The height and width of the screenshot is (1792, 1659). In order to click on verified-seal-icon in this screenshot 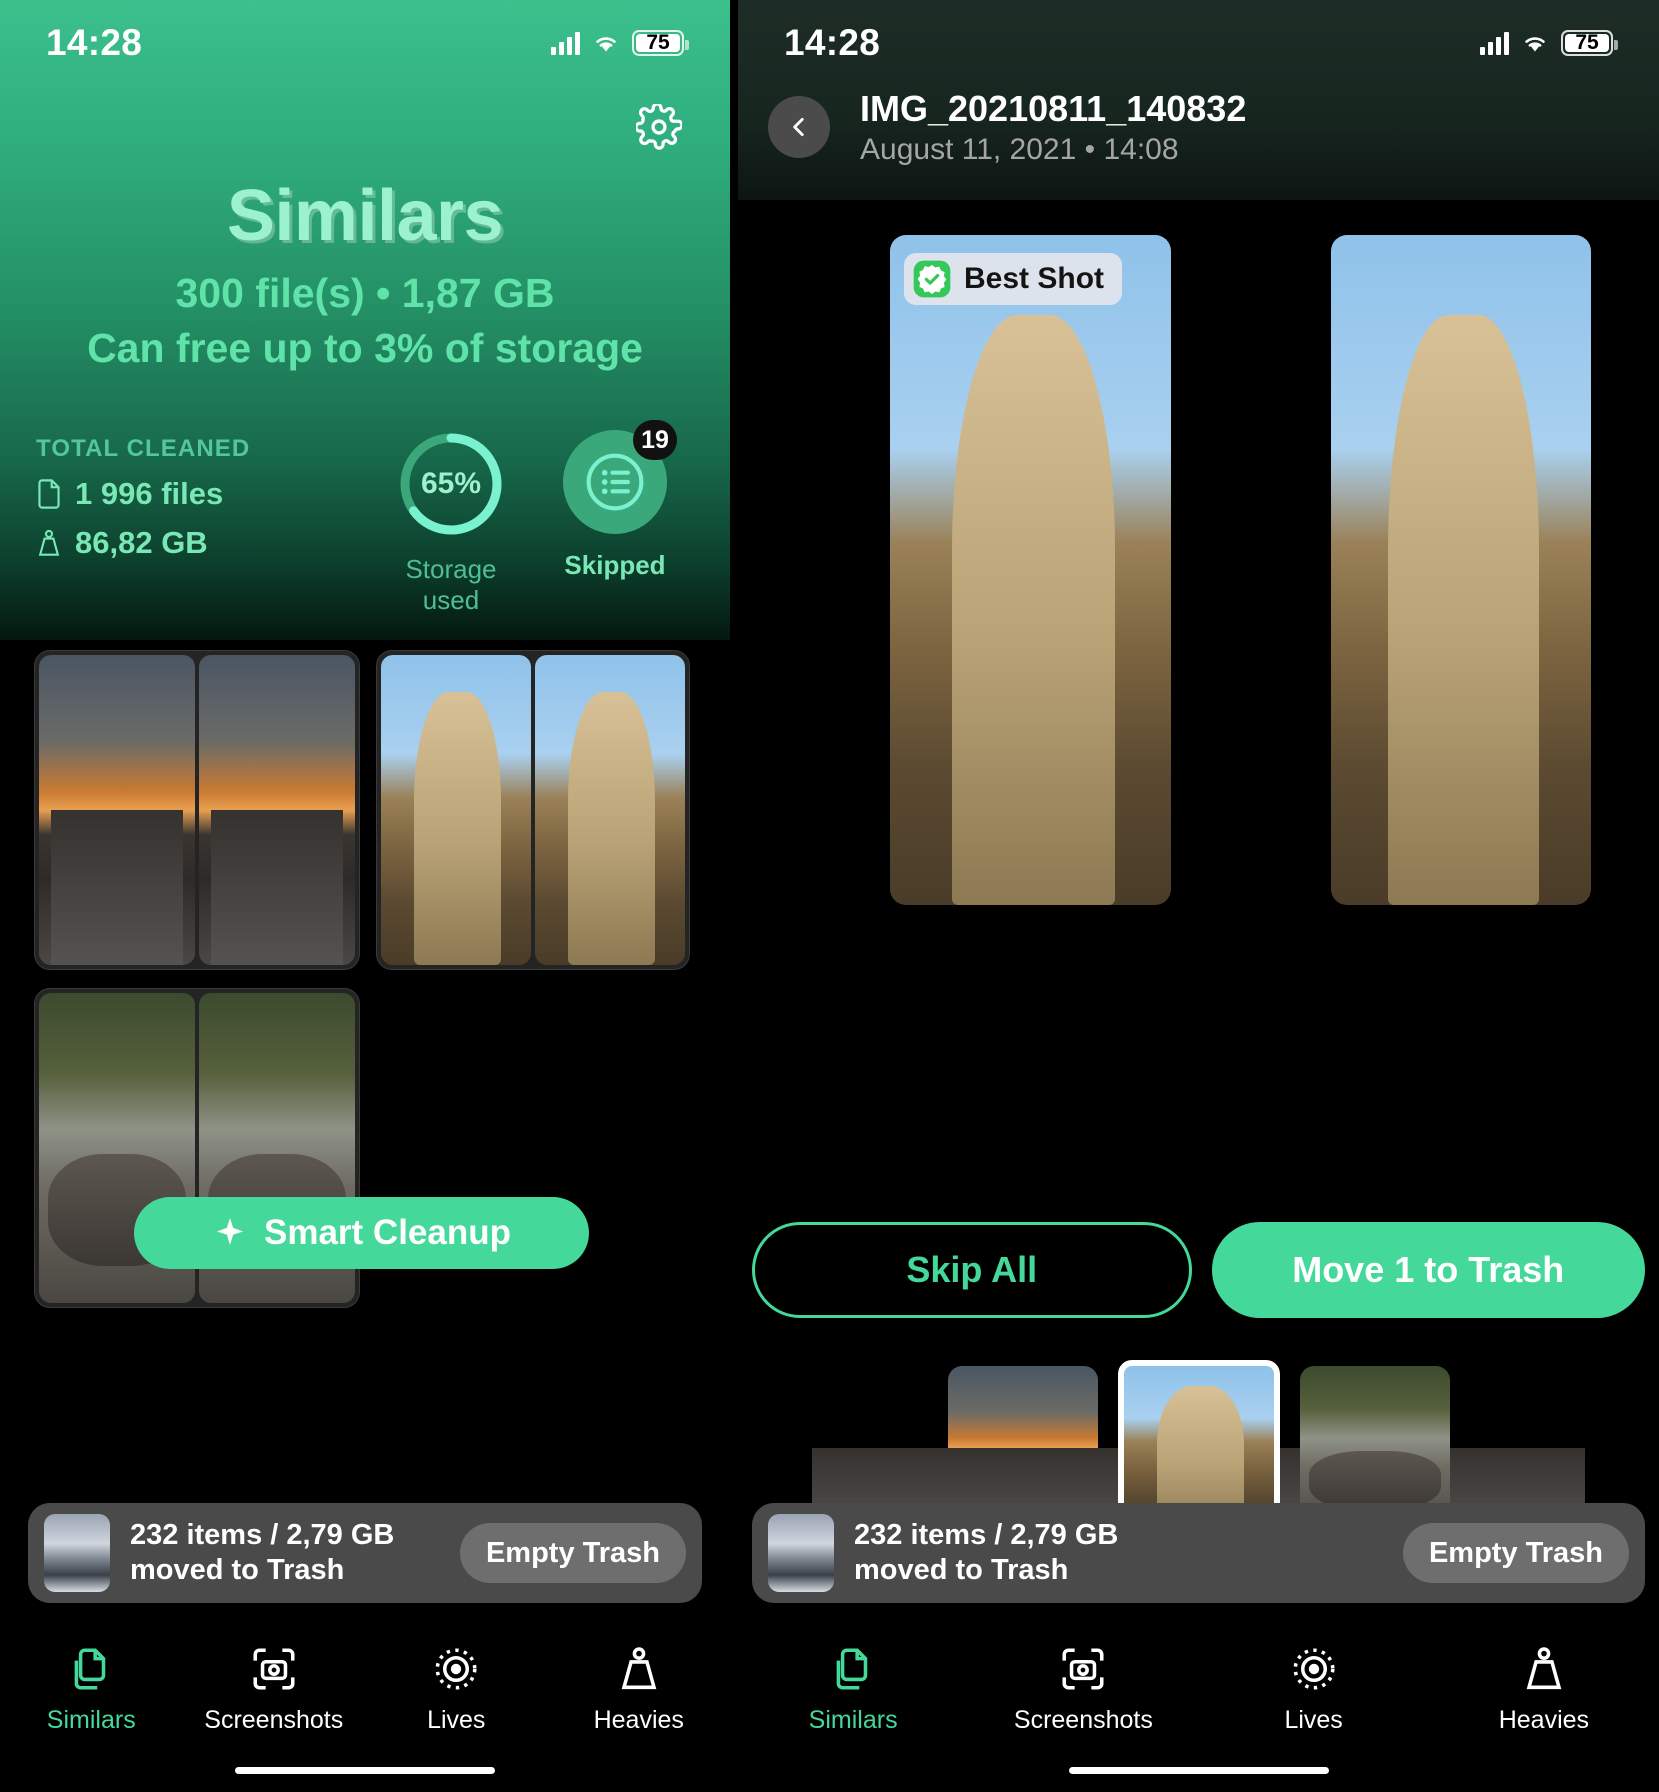, I will do `click(932, 279)`.